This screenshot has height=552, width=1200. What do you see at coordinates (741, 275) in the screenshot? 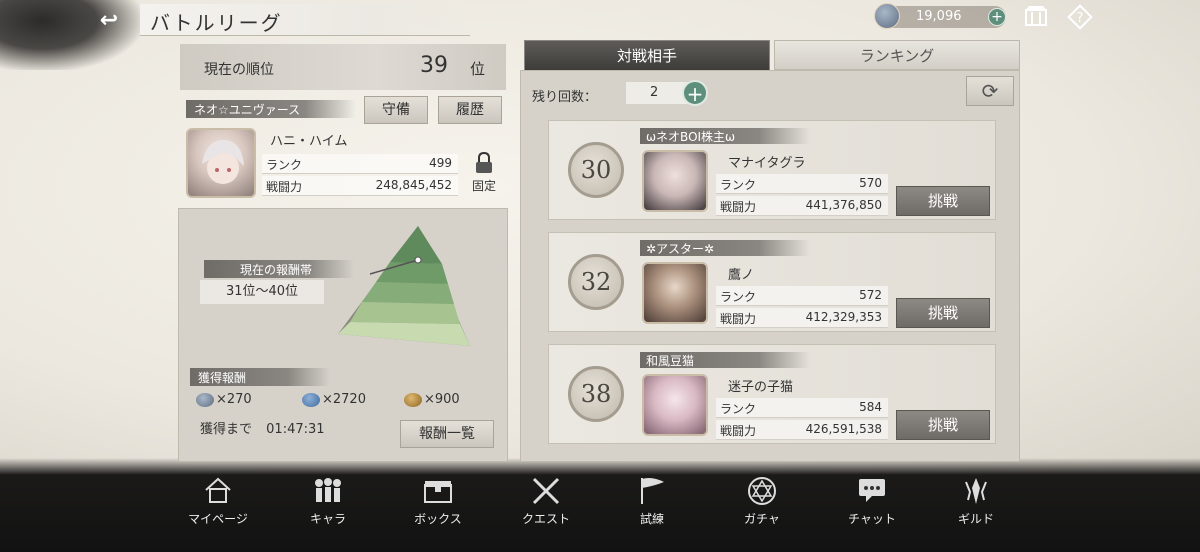
I see `opponent-name: 鷹ノ` at bounding box center [741, 275].